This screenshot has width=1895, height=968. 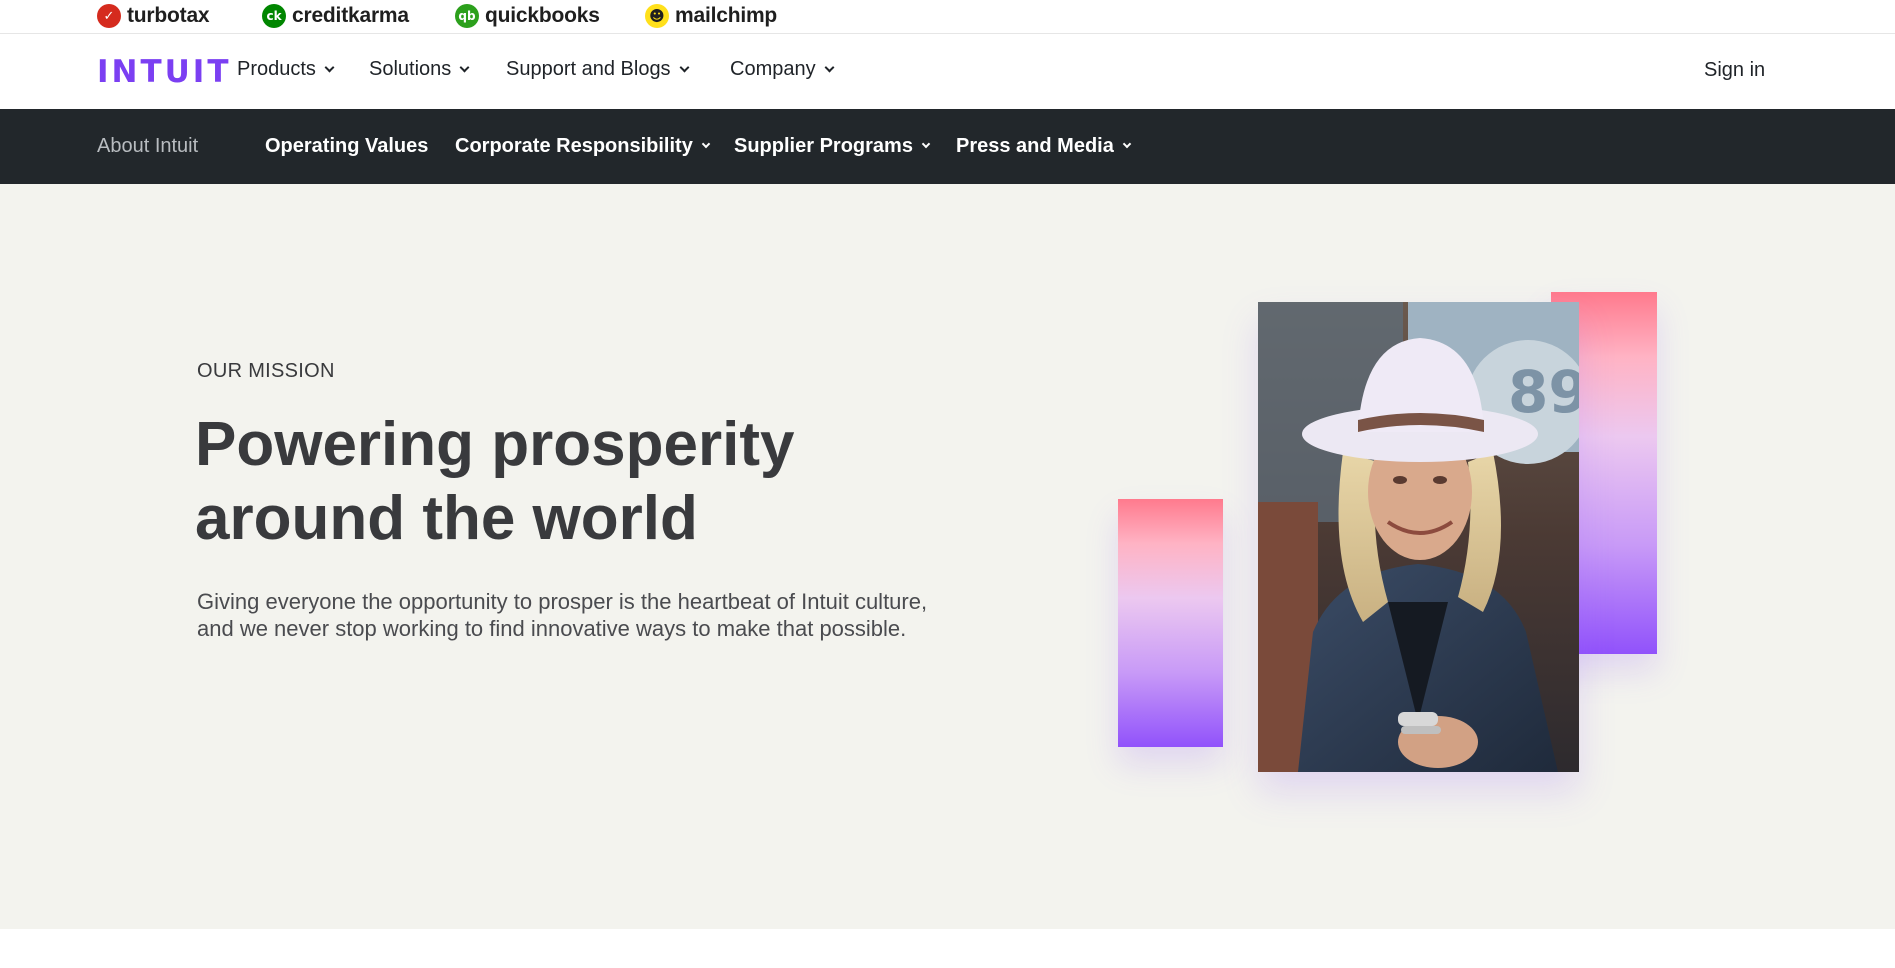 I want to click on hero-headline: Powering prosperity around the world, so click(x=595, y=482).